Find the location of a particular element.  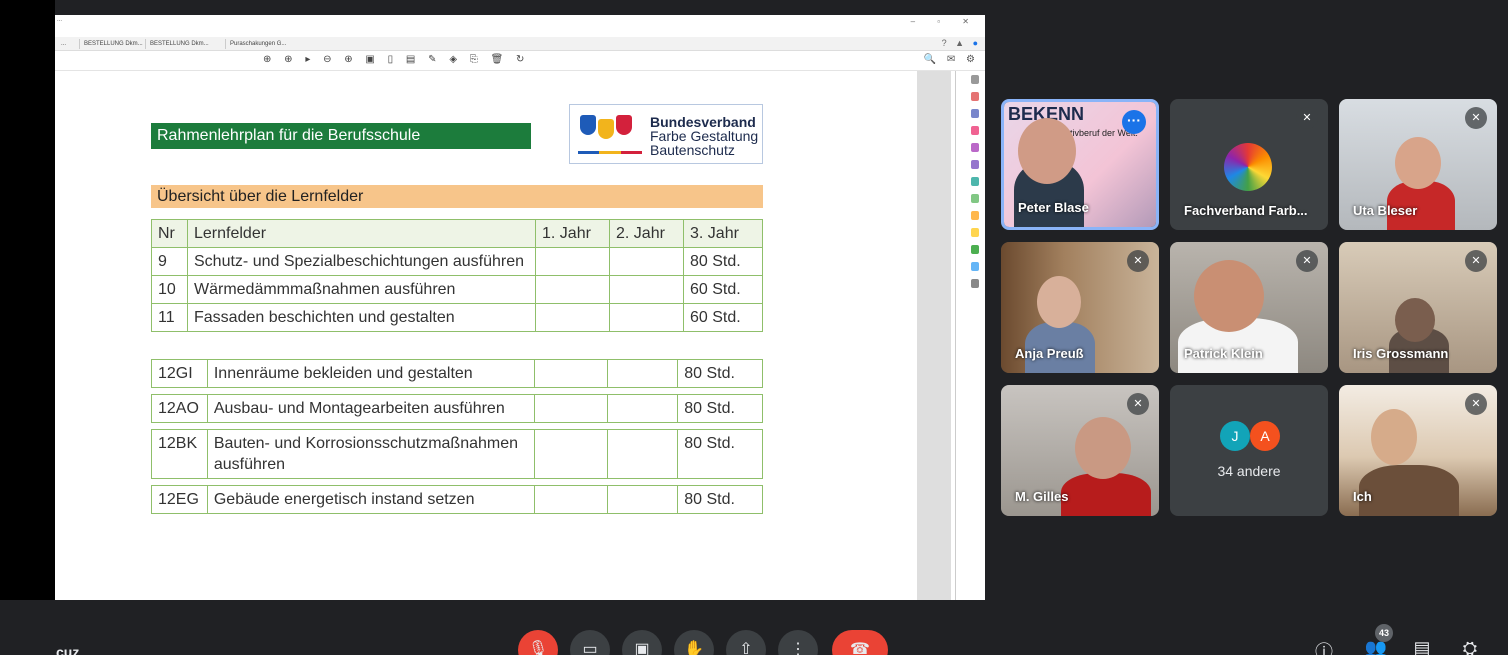

participant-name: Iris Grossmann is located at coordinates (1401, 353).